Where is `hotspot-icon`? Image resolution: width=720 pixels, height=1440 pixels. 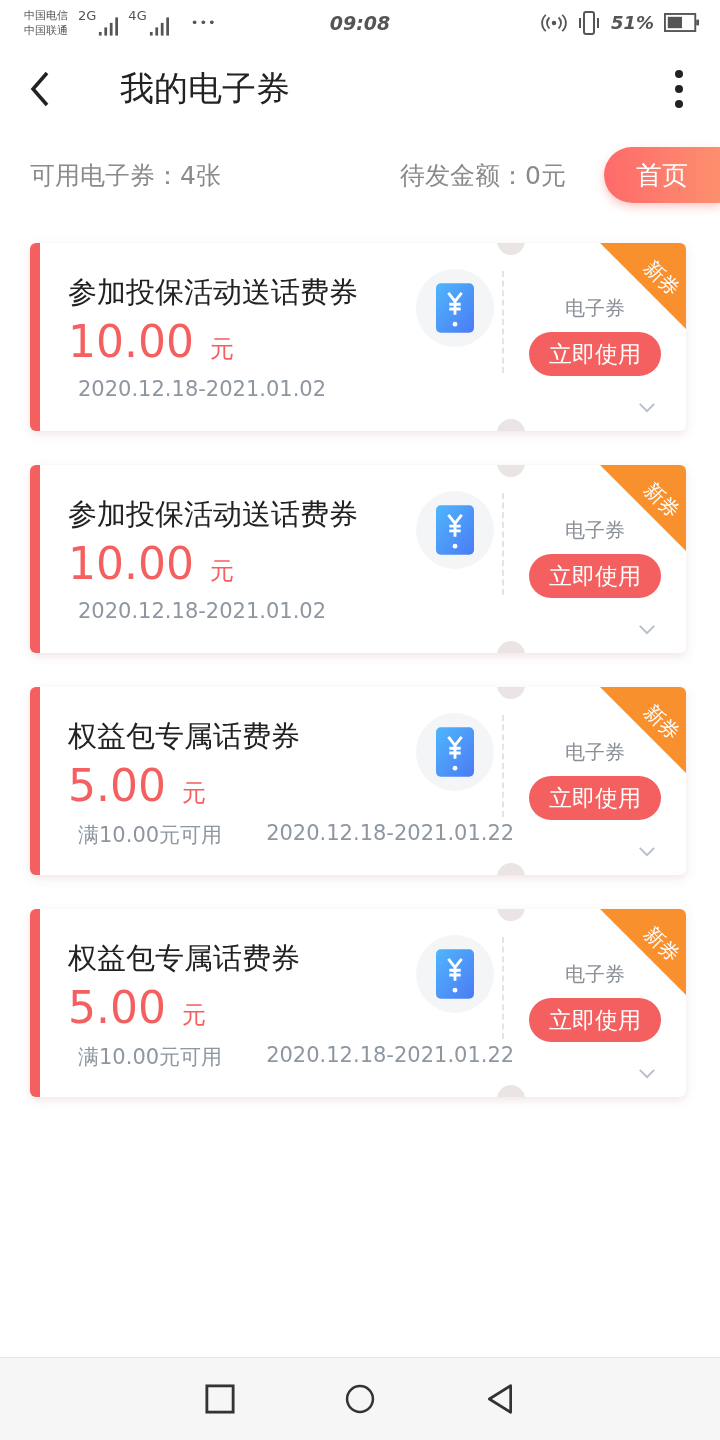 hotspot-icon is located at coordinates (553, 22).